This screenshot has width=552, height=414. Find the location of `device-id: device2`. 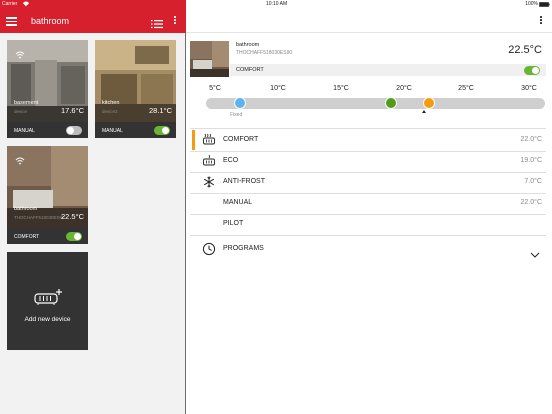

device-id: device2 is located at coordinates (110, 111).